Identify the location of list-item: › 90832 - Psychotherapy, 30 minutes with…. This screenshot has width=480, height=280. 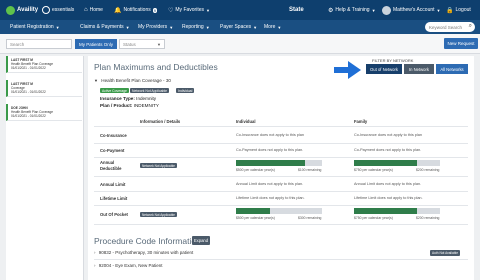
(143, 252).